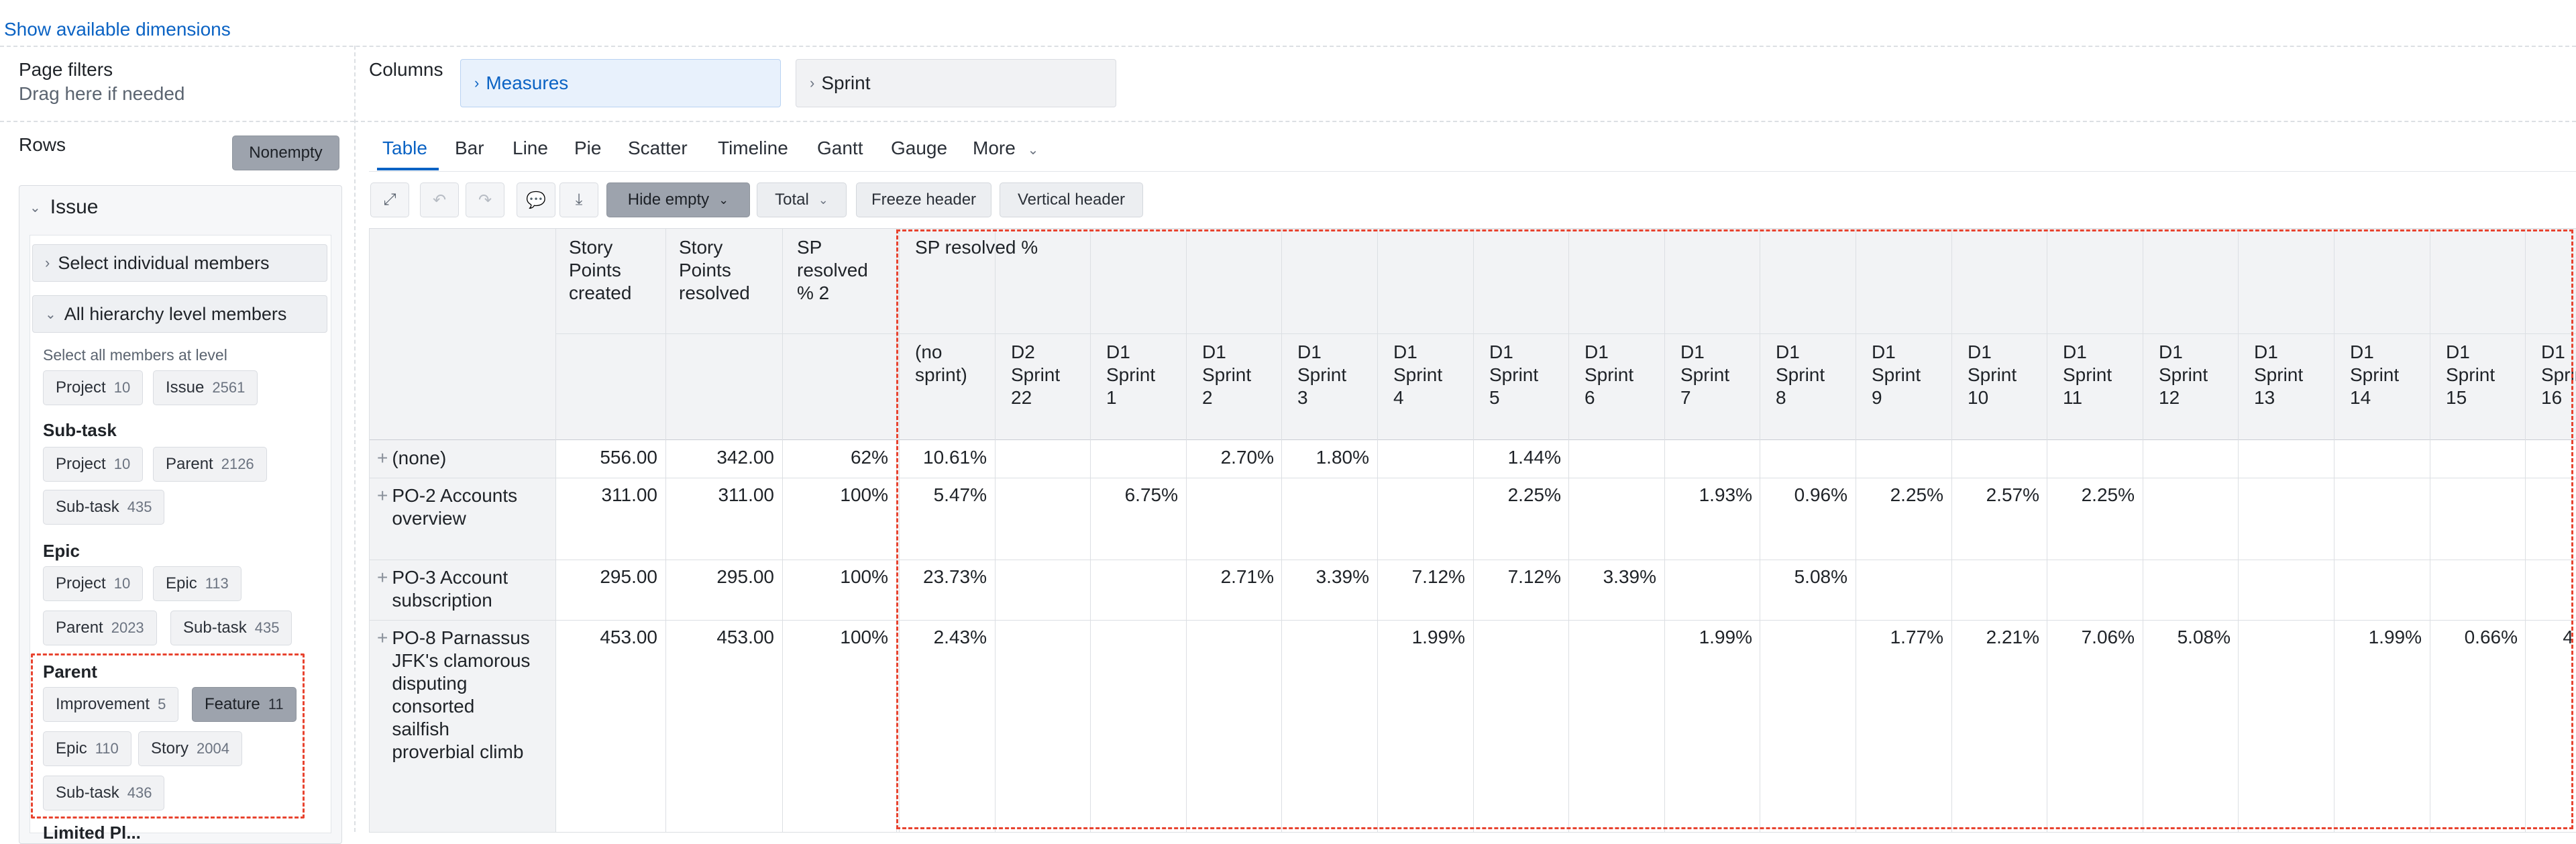  I want to click on row-header: + PO-3 Account subscription, so click(454, 589).